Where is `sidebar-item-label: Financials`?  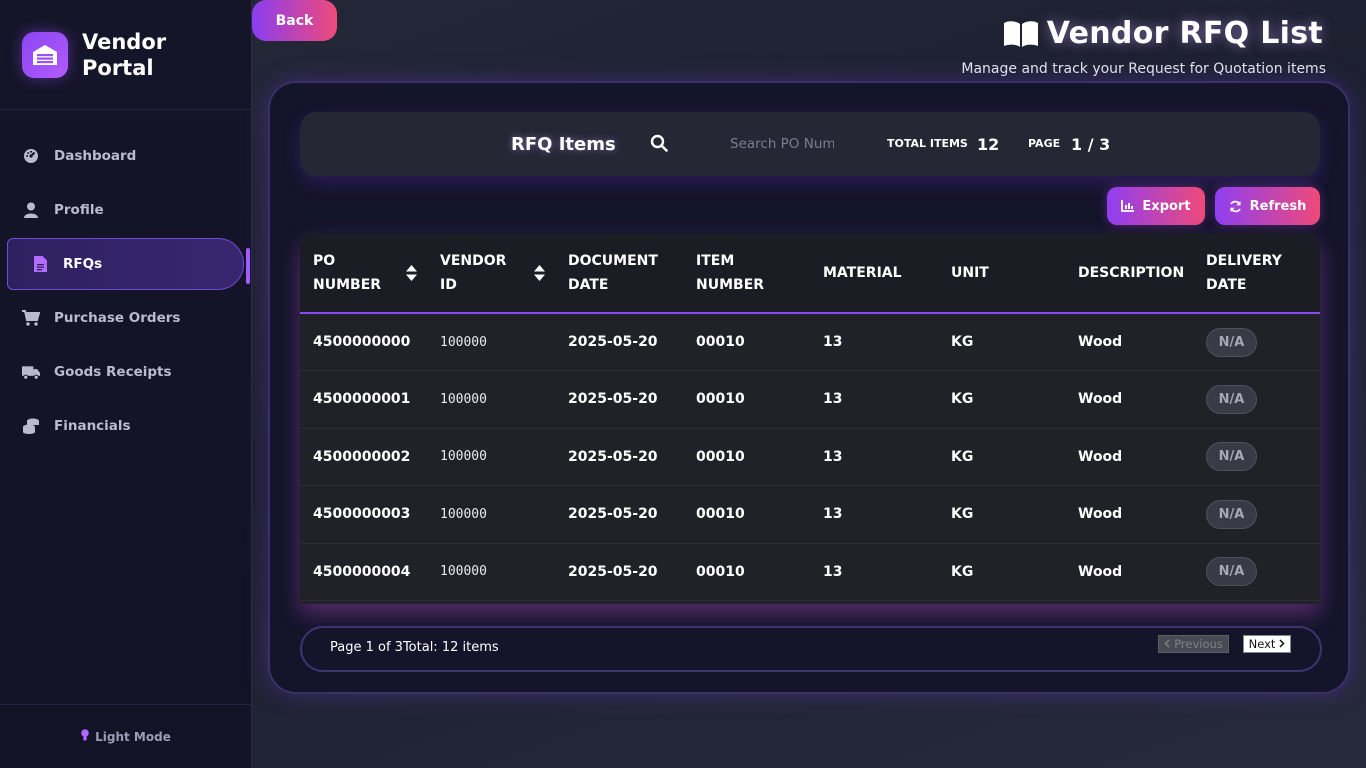
sidebar-item-label: Financials is located at coordinates (92, 426).